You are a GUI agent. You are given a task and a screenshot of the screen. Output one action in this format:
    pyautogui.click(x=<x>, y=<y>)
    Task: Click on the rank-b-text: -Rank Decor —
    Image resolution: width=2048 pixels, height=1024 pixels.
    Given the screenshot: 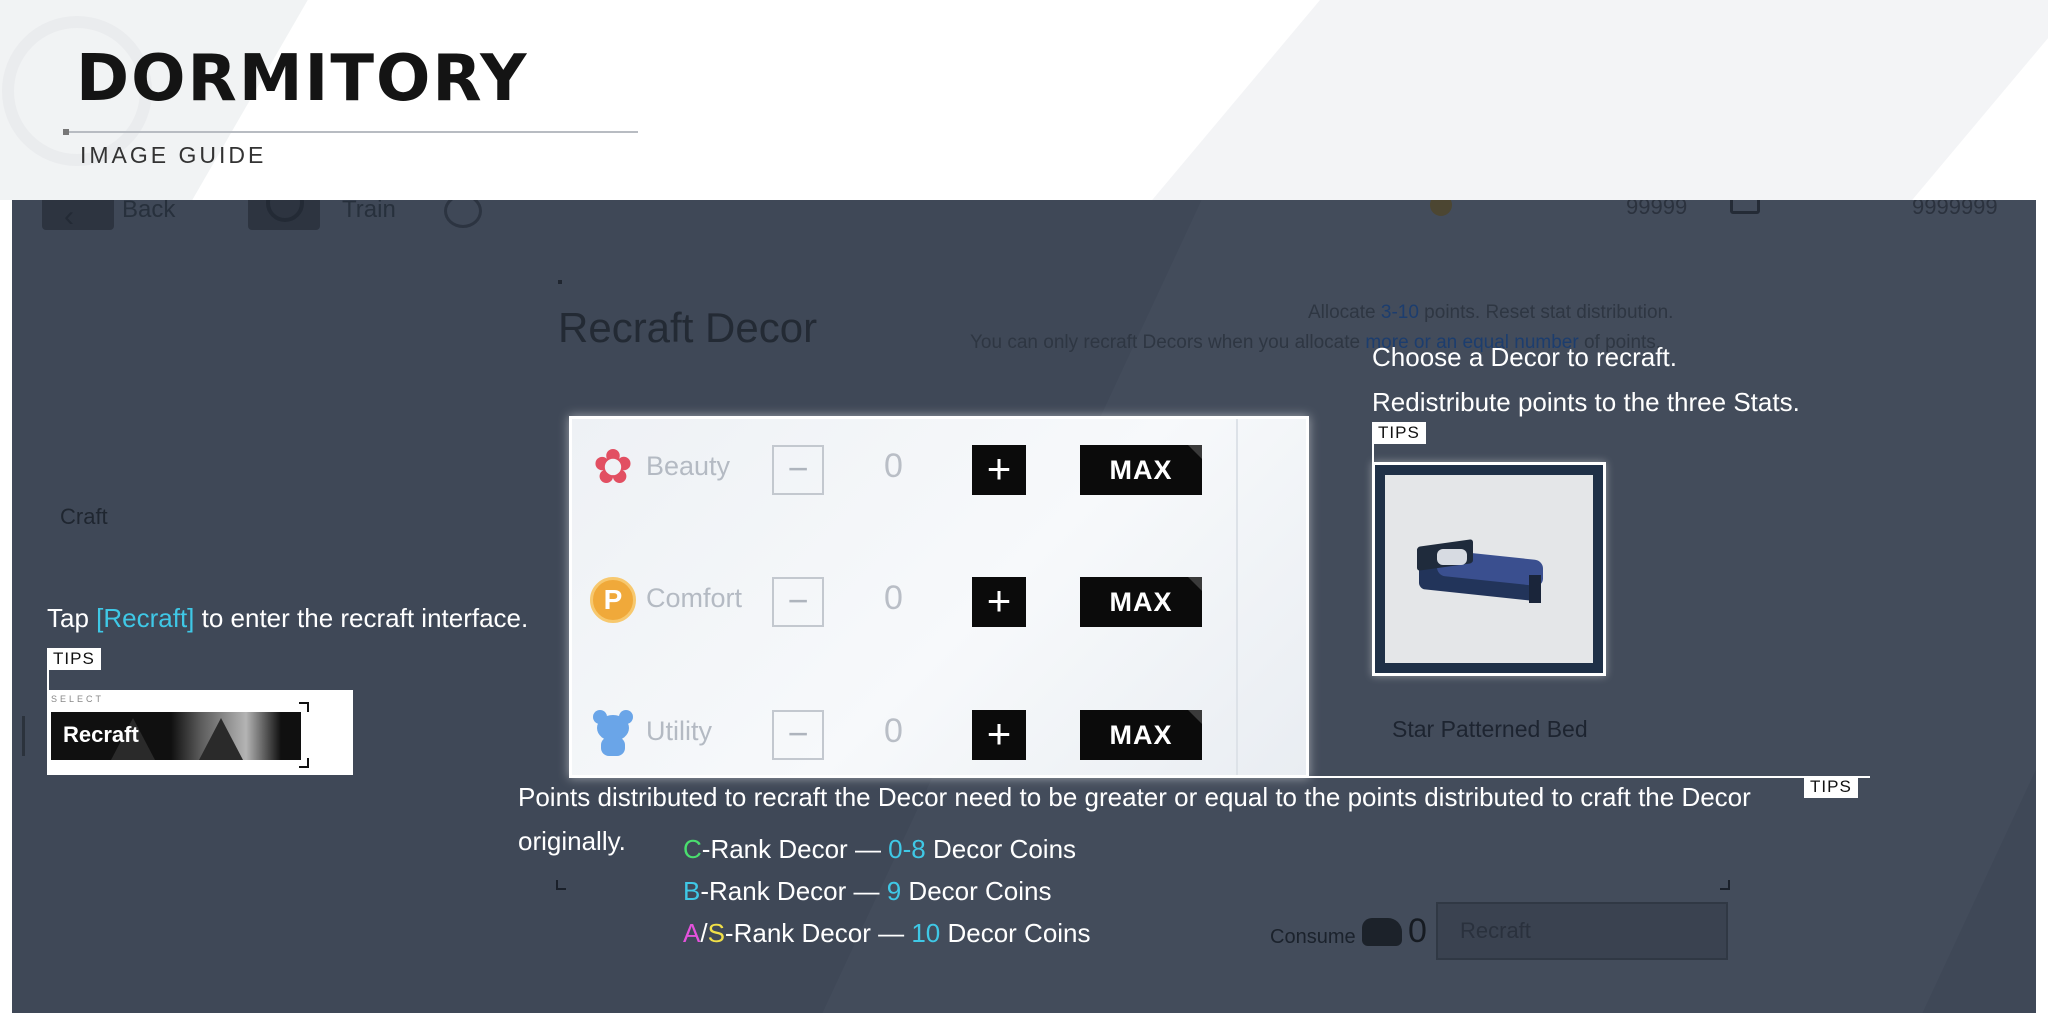 What is the action you would take?
    pyautogui.click(x=793, y=891)
    